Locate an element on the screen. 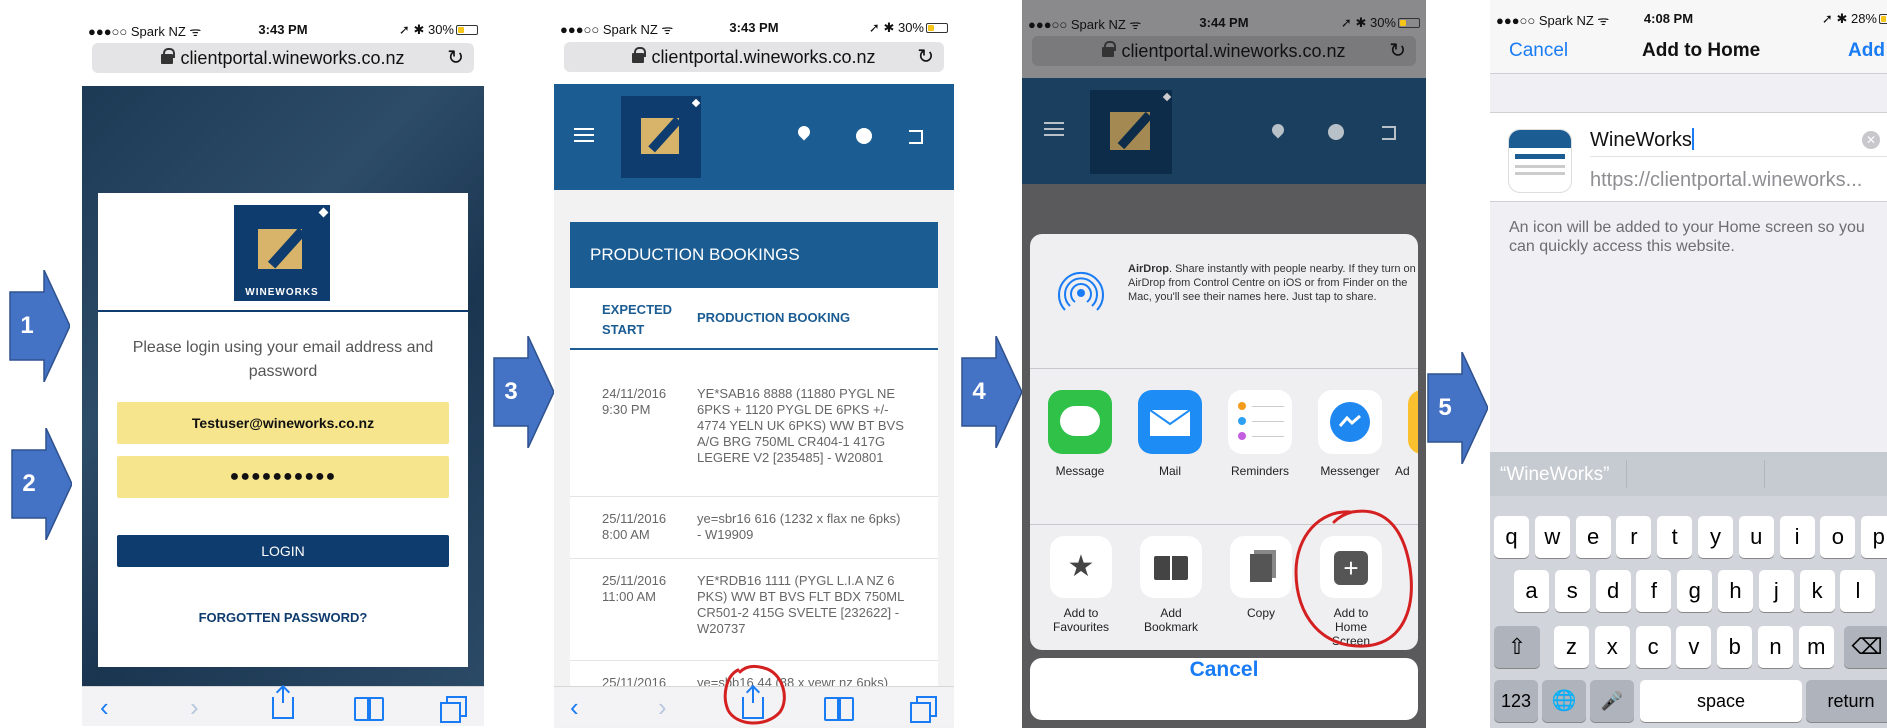  header-rule is located at coordinates (754, 349).